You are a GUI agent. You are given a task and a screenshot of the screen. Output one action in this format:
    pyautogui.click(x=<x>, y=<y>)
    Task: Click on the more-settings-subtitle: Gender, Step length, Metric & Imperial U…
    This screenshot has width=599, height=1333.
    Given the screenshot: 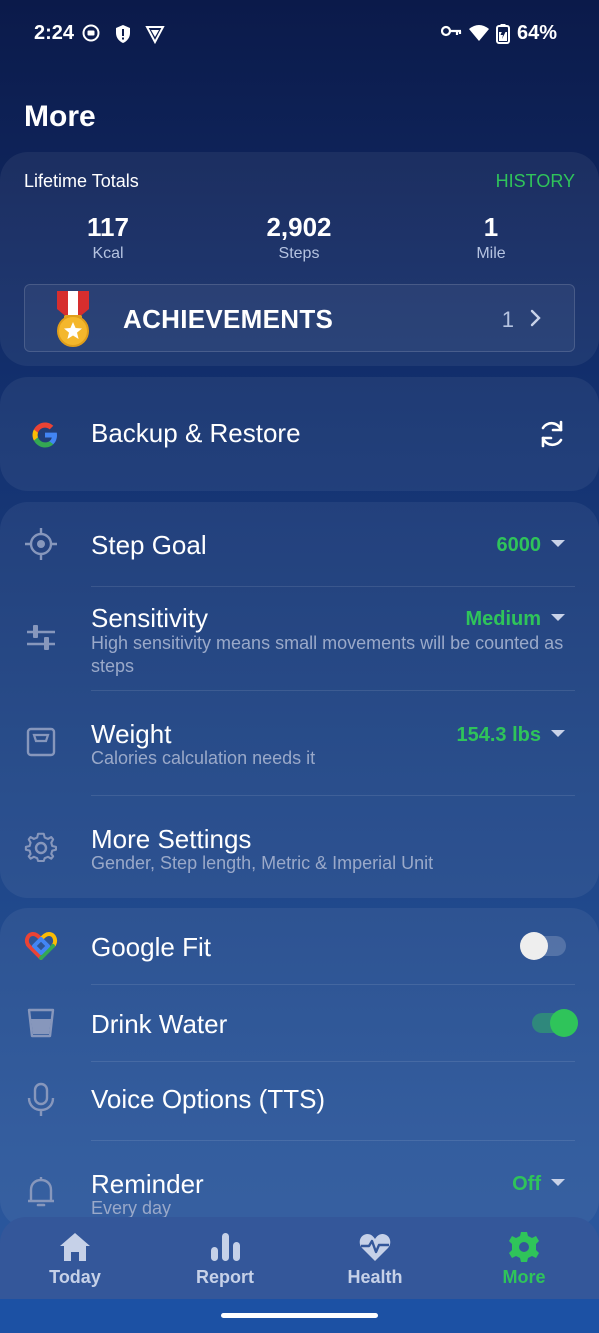 What is the action you would take?
    pyautogui.click(x=262, y=863)
    